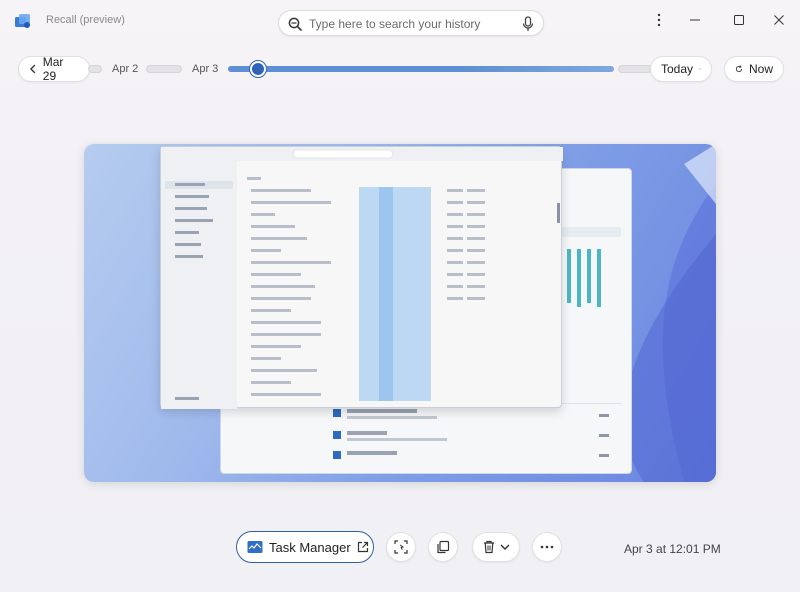 Image resolution: width=800 pixels, height=592 pixels. What do you see at coordinates (125, 69) in the screenshot?
I see `timeline-date-label: Apr 2` at bounding box center [125, 69].